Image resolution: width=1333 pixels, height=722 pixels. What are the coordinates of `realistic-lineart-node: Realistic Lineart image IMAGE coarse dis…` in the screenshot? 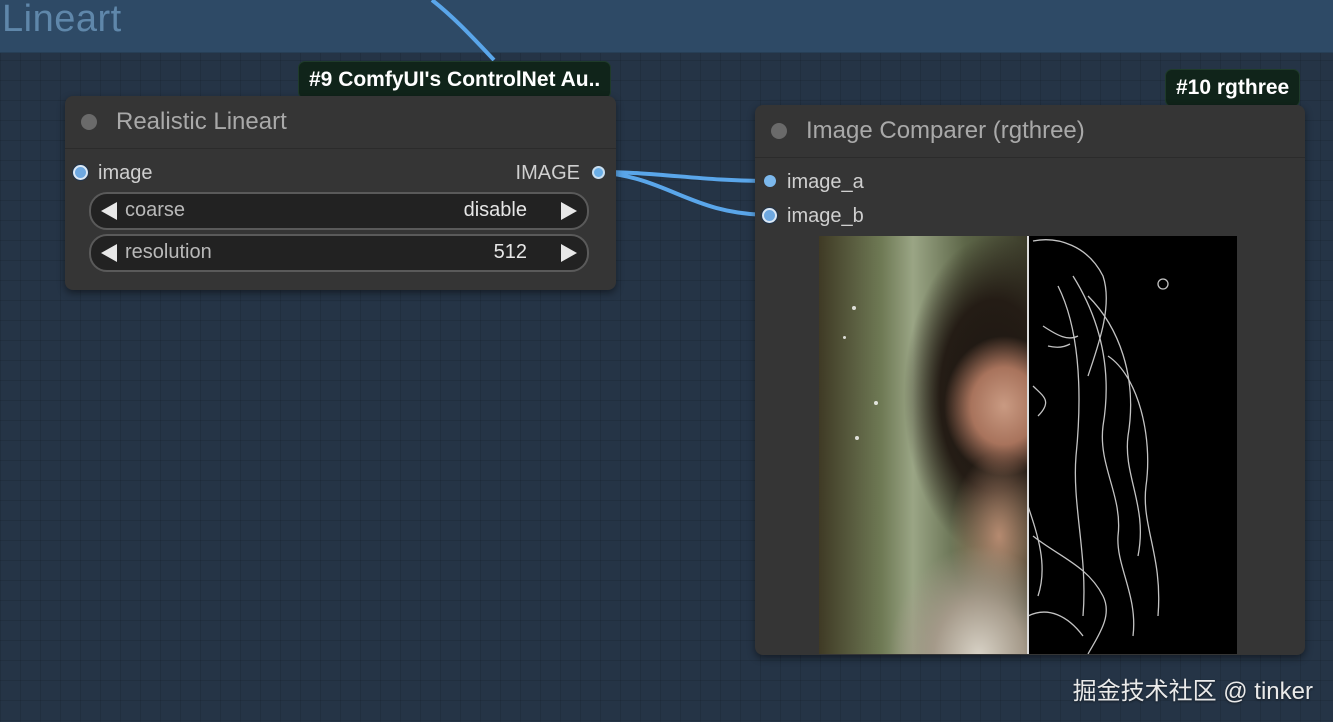 It's located at (340, 193).